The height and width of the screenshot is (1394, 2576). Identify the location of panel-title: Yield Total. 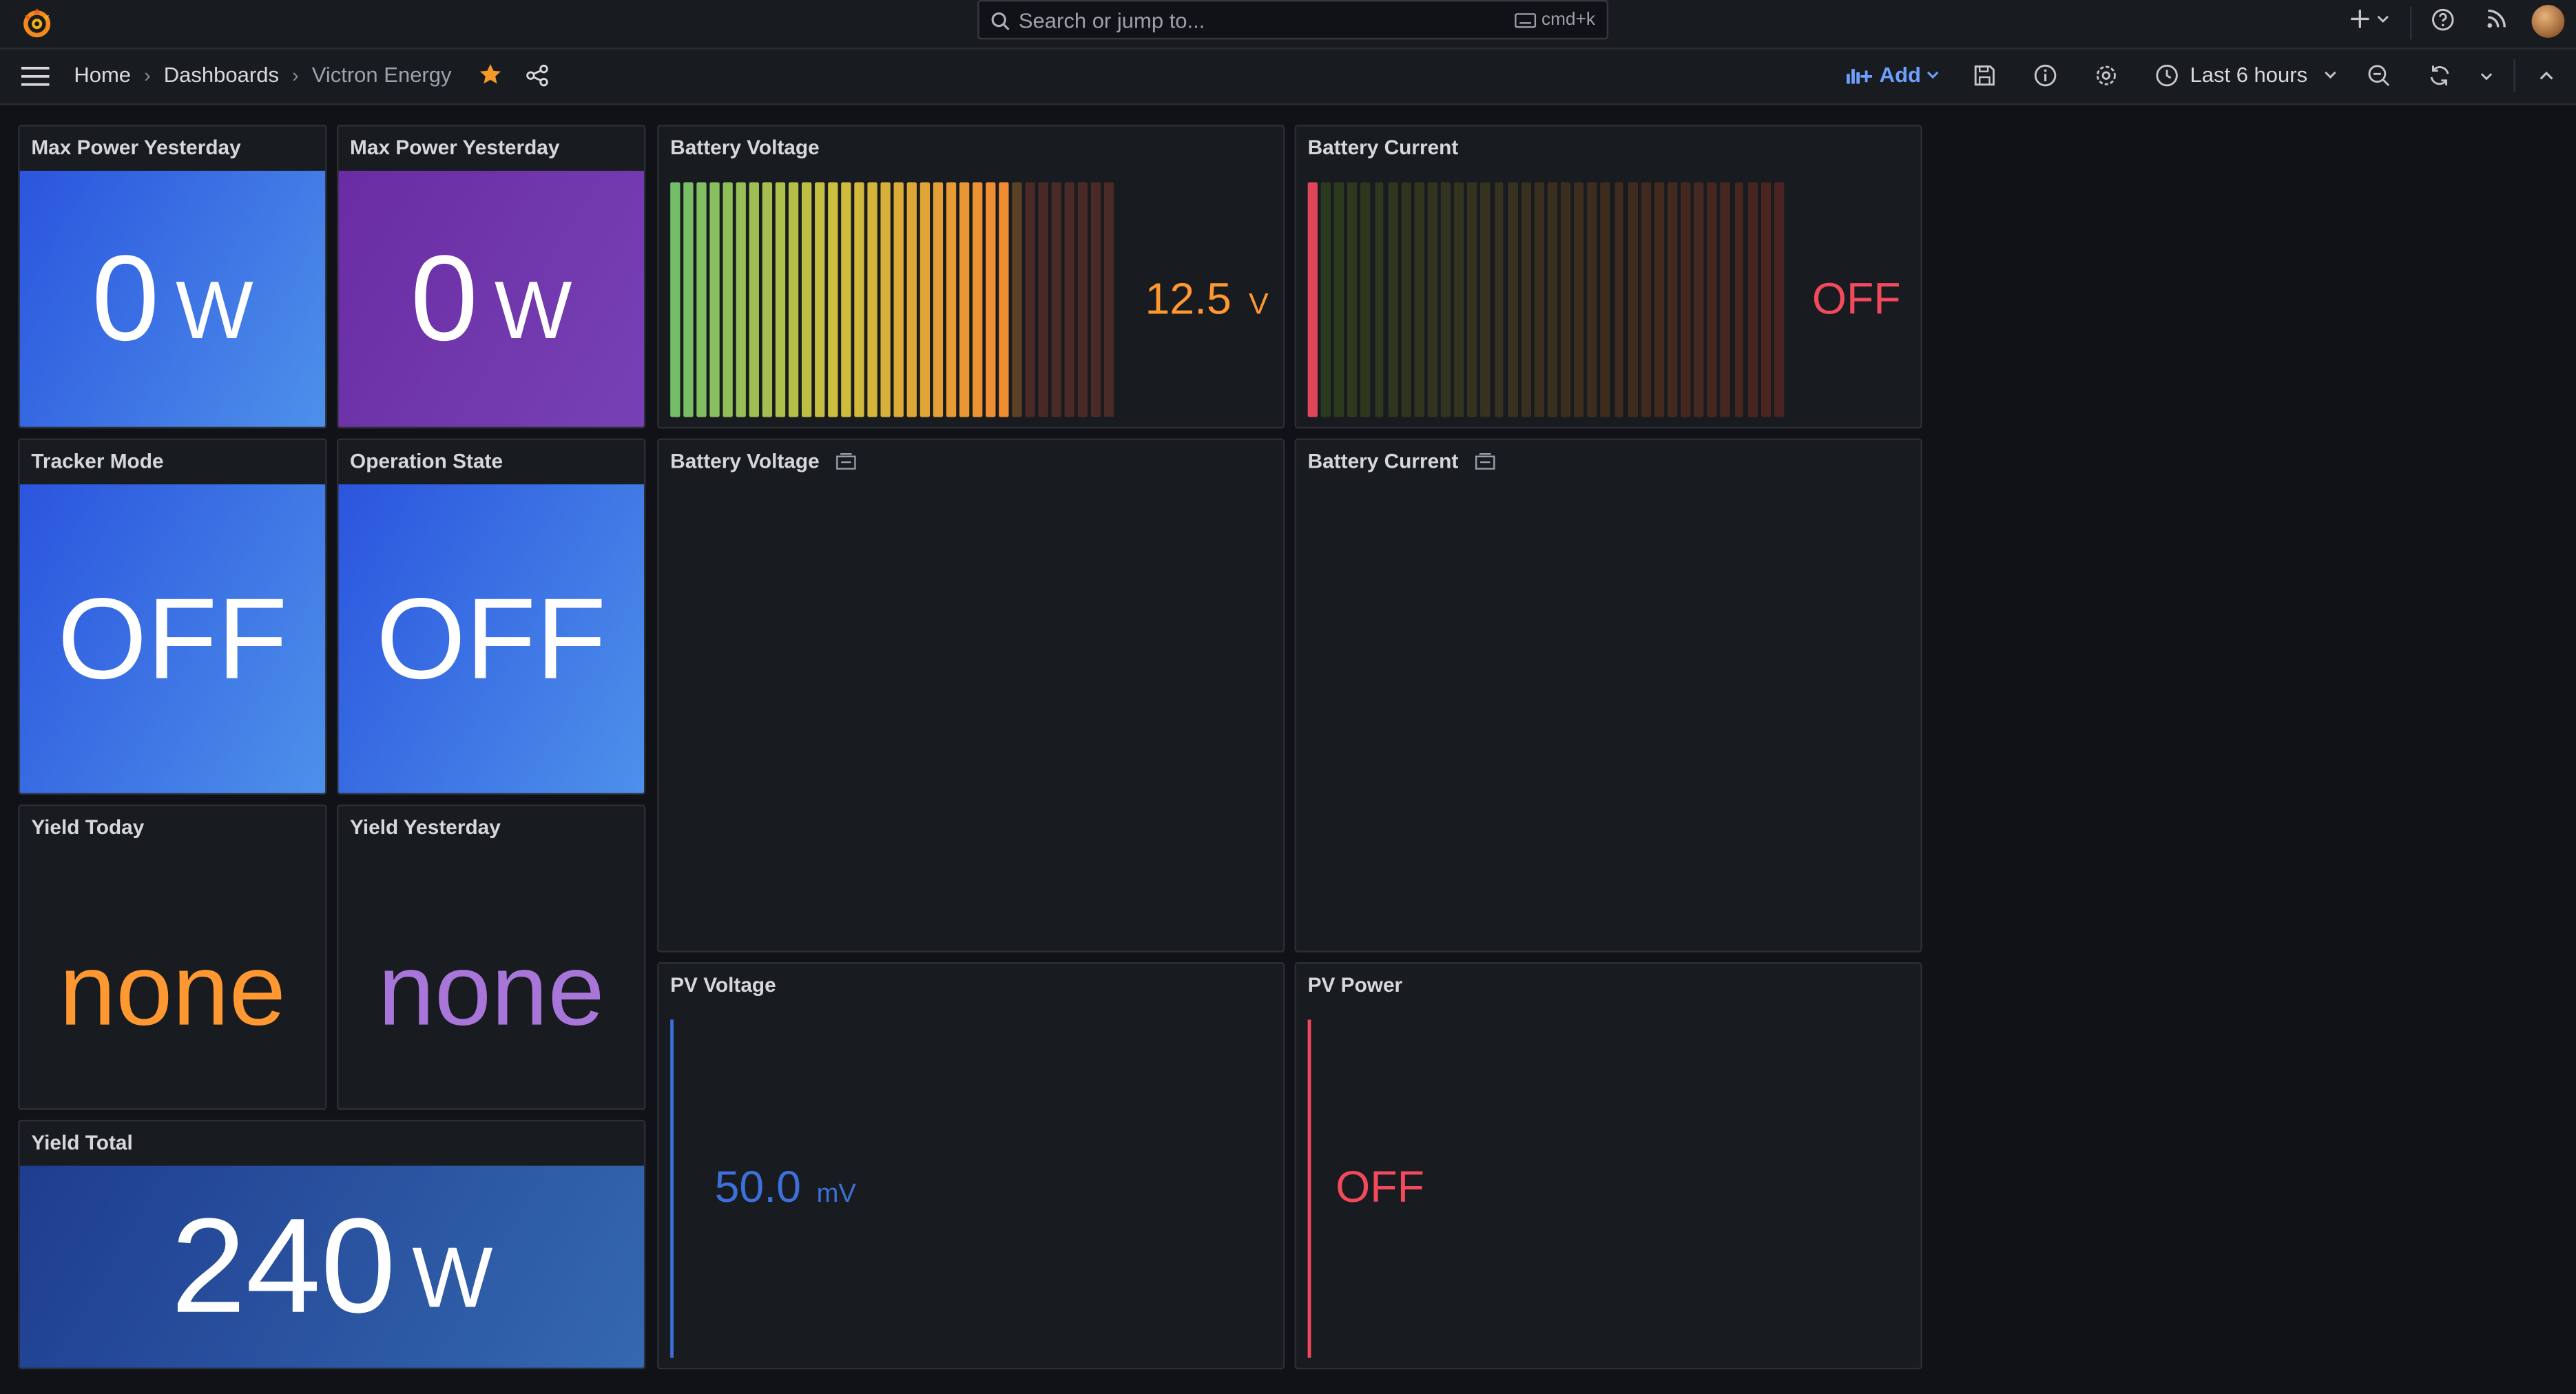
(82, 1142).